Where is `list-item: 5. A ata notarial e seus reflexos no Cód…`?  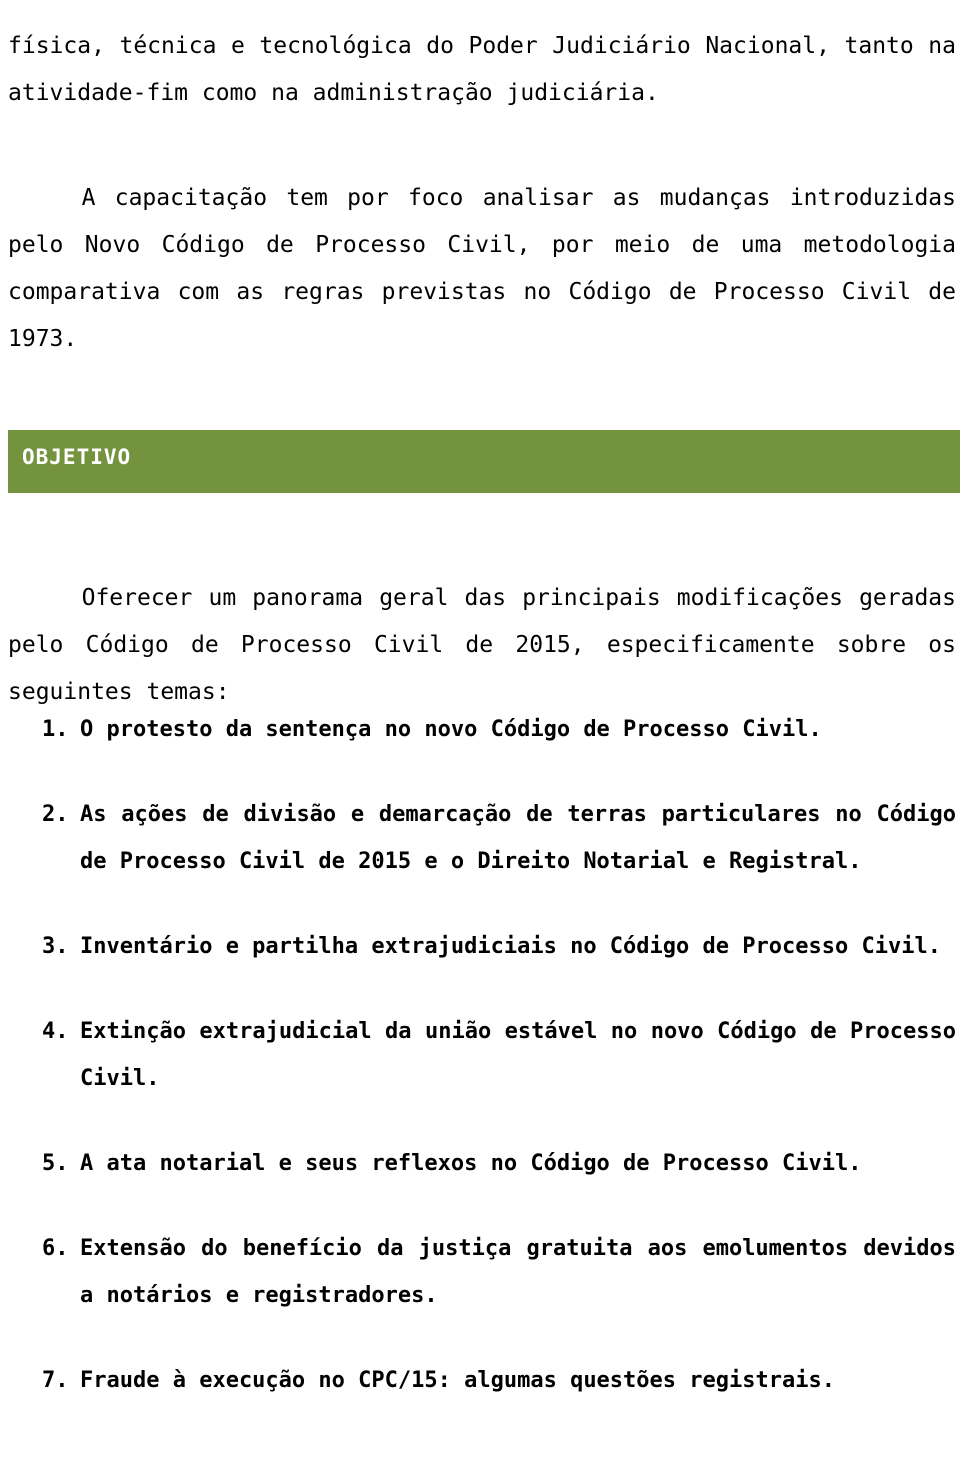
list-item: 5. A ata notarial e seus reflexos no Cód… is located at coordinates (482, 1163).